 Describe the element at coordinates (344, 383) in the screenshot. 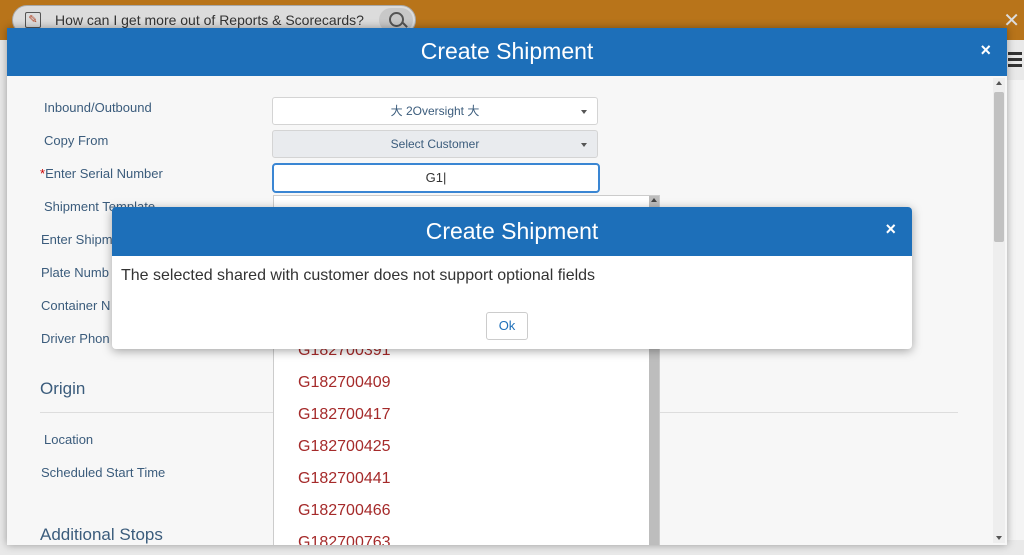

I see `dropdown-item: G182700409` at that location.